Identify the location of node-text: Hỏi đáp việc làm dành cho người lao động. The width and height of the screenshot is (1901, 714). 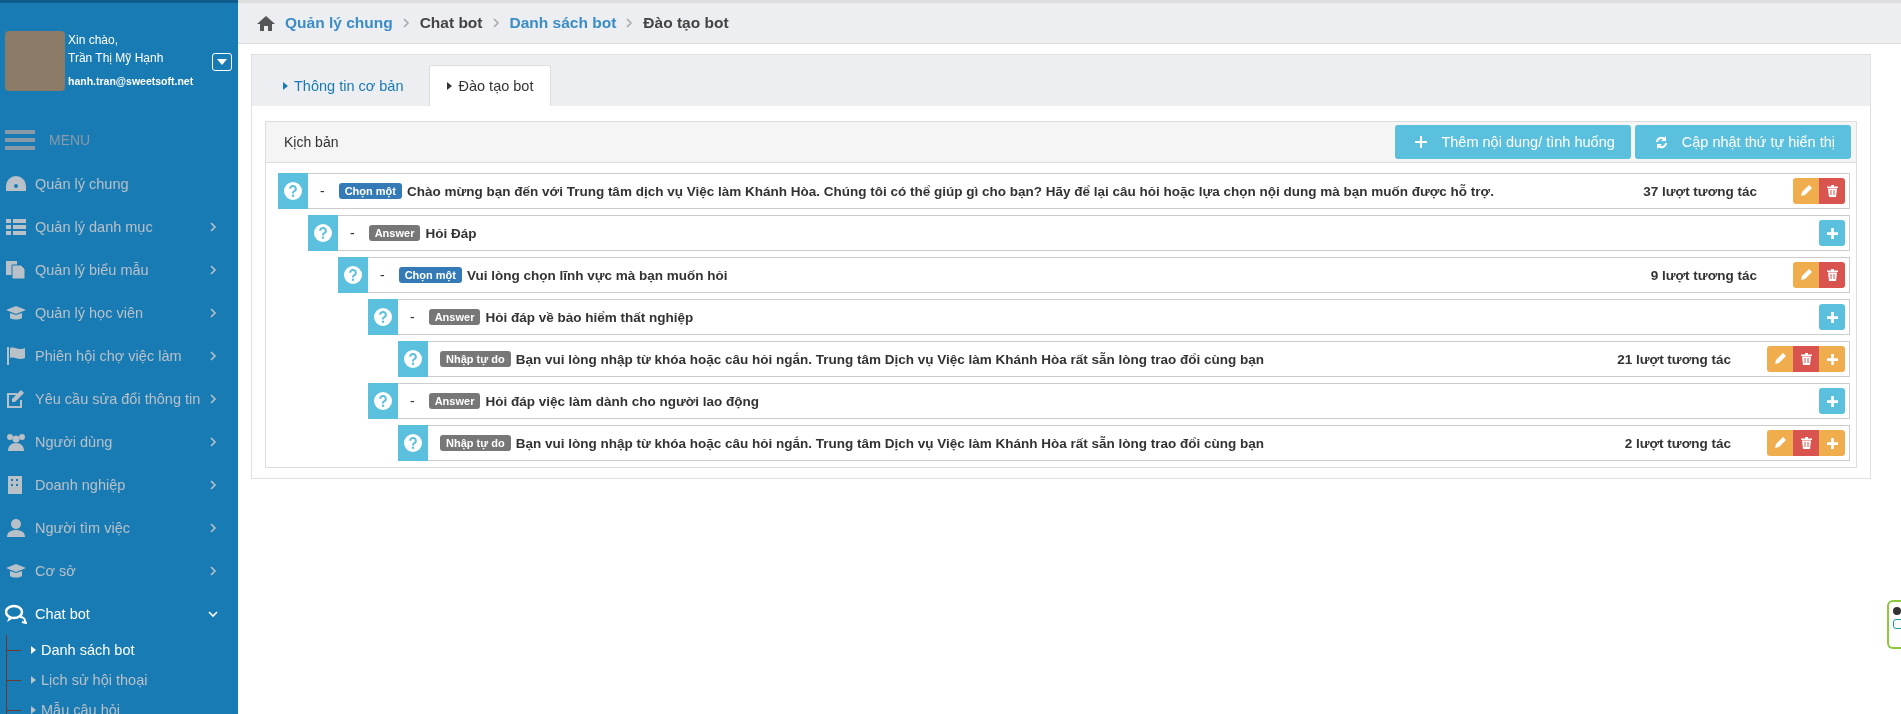
(622, 401).